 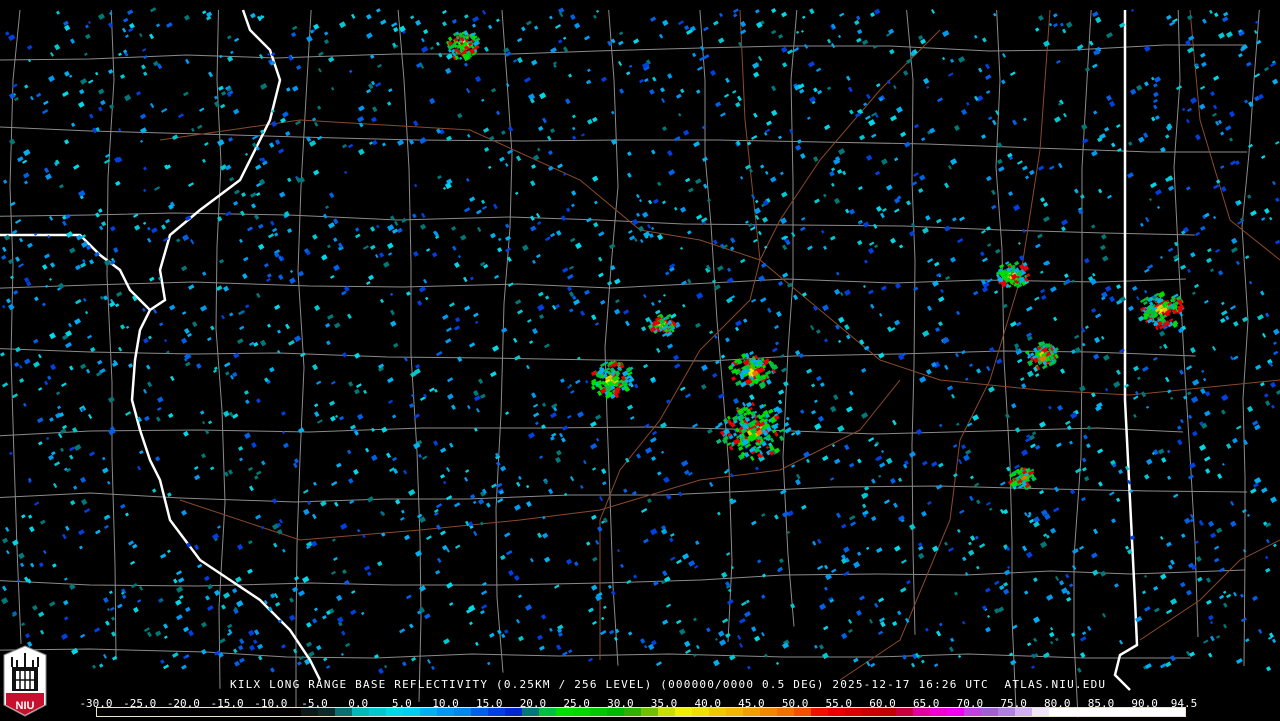 I want to click on reflectivity-colorbar, so click(x=641, y=712).